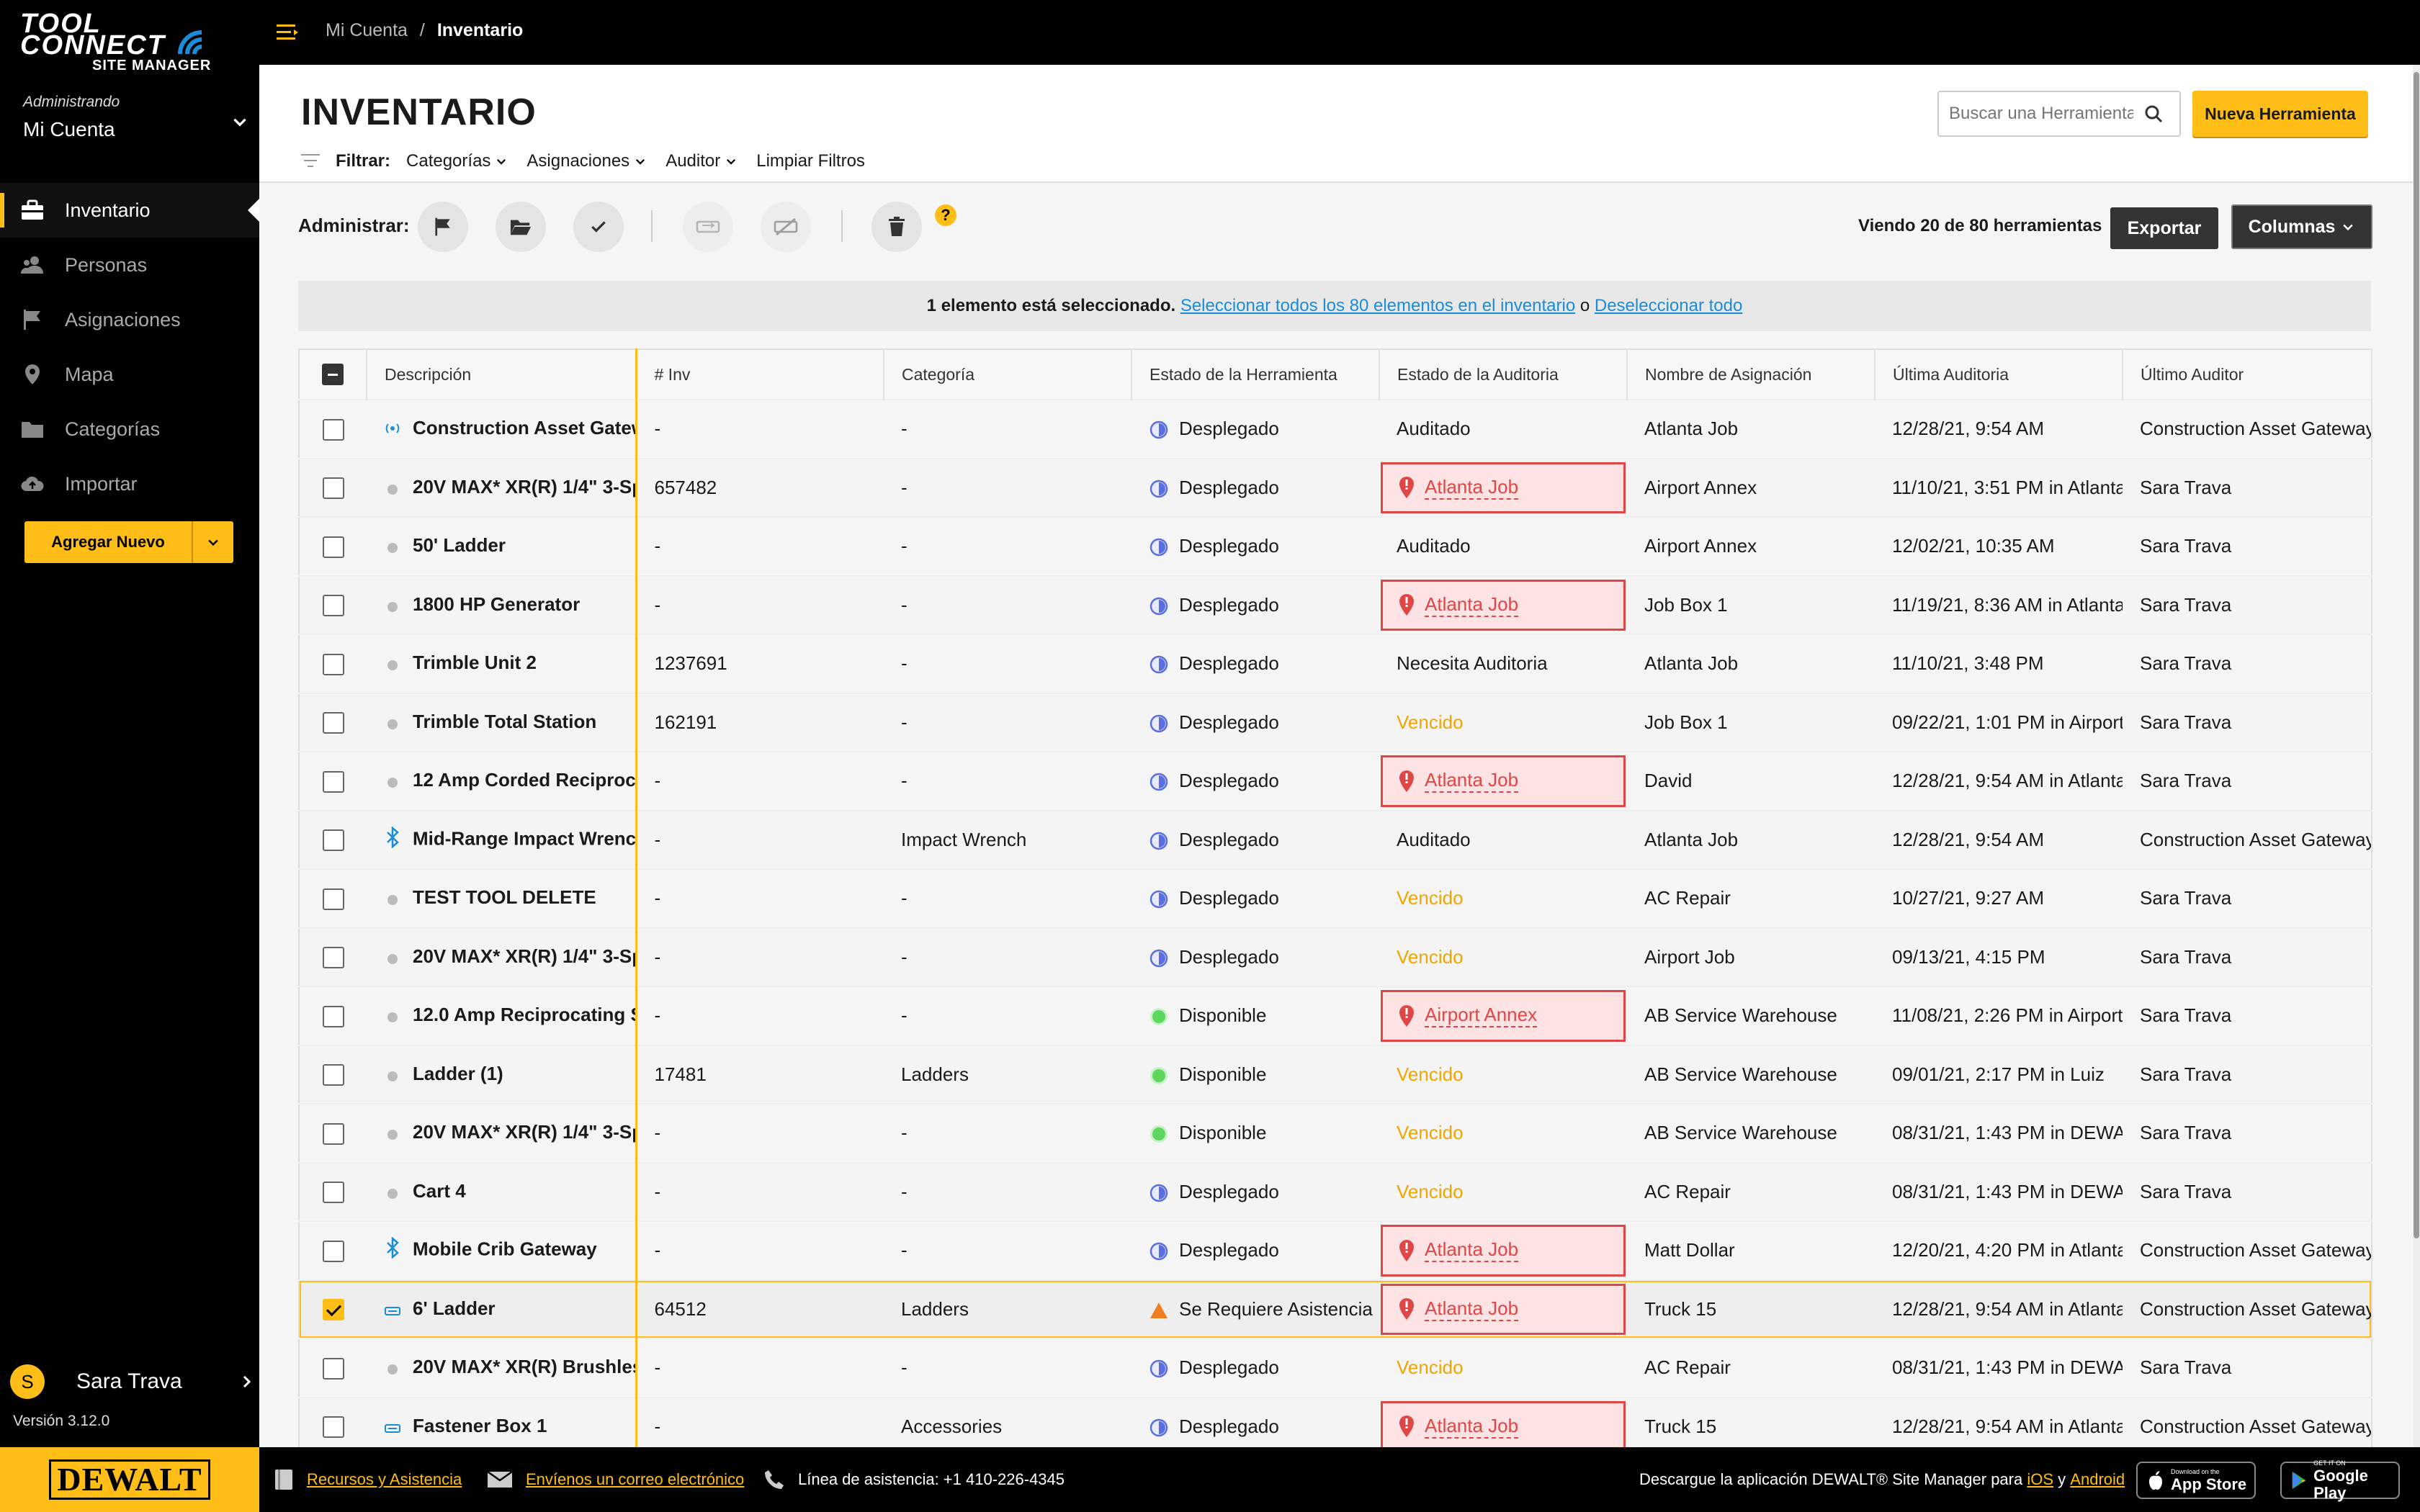 The width and height of the screenshot is (2420, 1512). What do you see at coordinates (454, 1308) in the screenshot?
I see `tool-name: 6' Ladder` at bounding box center [454, 1308].